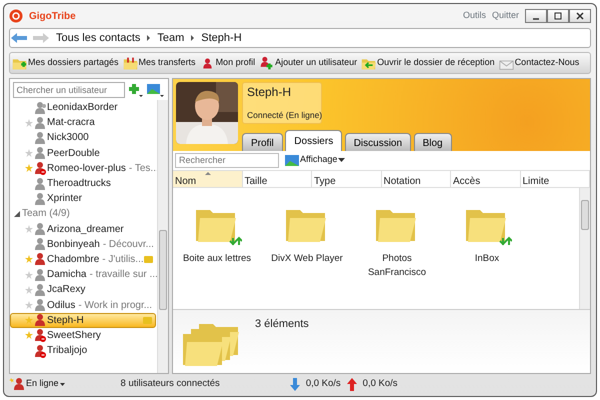  I want to click on back-icon, so click(19, 38).